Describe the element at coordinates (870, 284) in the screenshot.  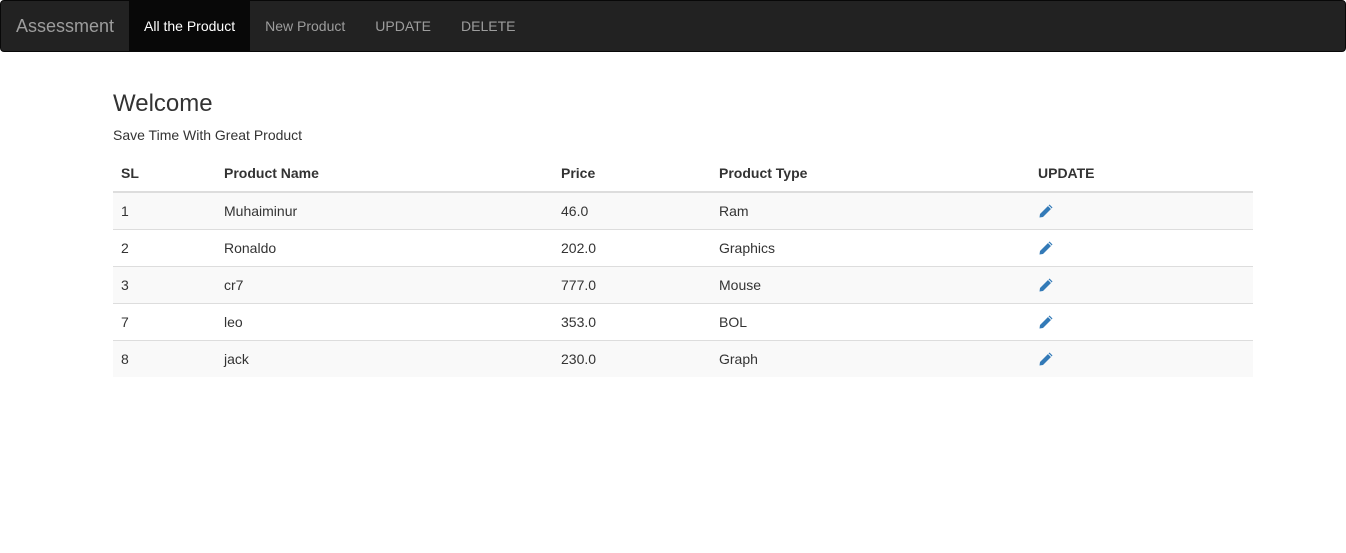
I see `cell-product-type: Mouse` at that location.